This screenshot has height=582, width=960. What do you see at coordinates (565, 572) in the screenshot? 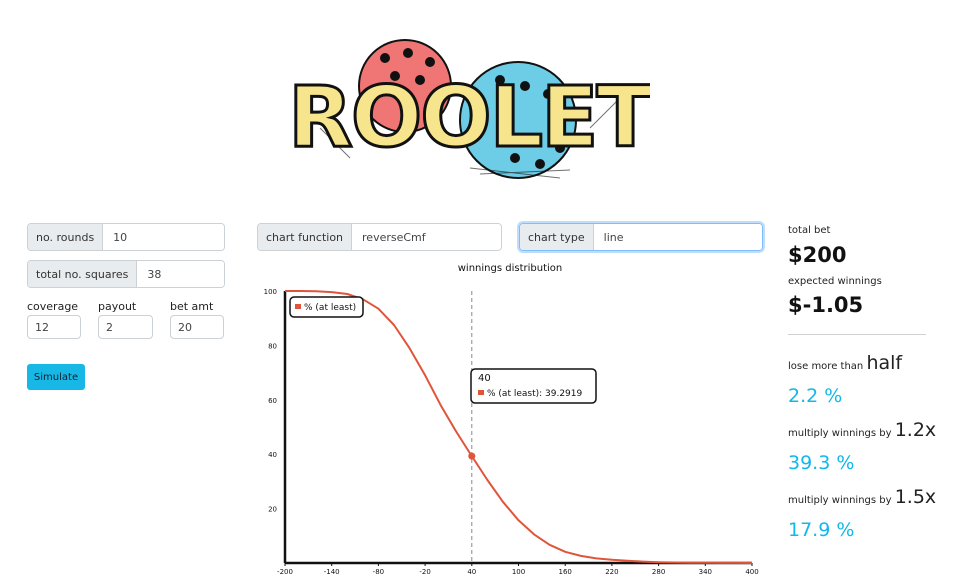
I see `x-tick-label: 160` at bounding box center [565, 572].